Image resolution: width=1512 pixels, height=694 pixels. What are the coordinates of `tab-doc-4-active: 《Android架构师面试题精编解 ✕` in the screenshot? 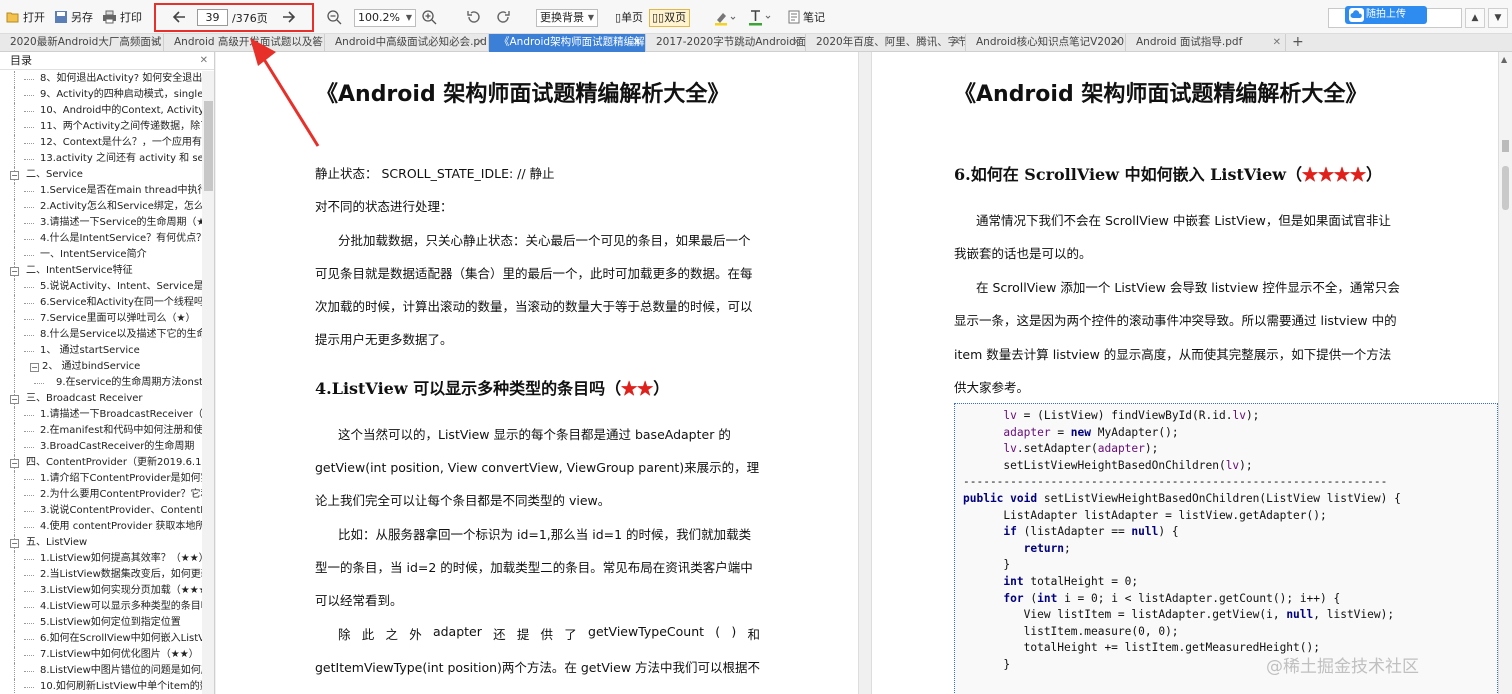 It's located at (567, 43).